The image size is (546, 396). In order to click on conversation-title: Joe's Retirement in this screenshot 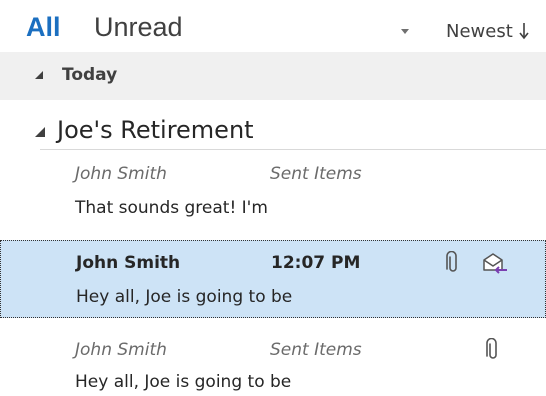, I will do `click(155, 130)`.